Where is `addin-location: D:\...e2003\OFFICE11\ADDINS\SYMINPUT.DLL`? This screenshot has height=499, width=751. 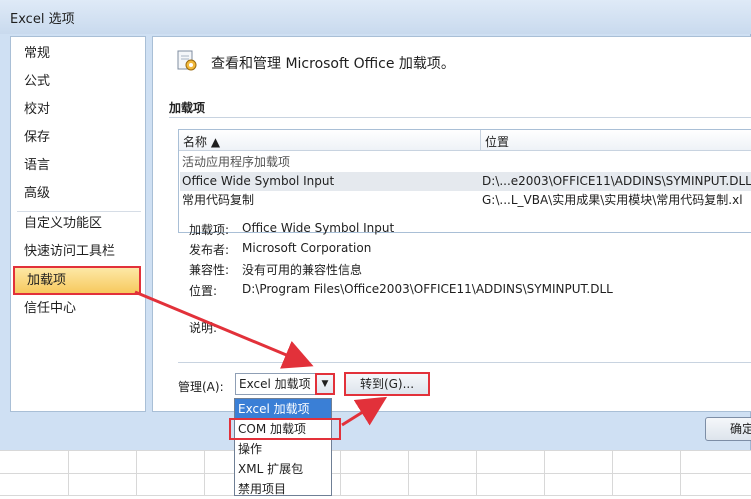
addin-location: D:\...e2003\OFFICE11\ADDINS\SYMINPUT.DLL is located at coordinates (616, 181).